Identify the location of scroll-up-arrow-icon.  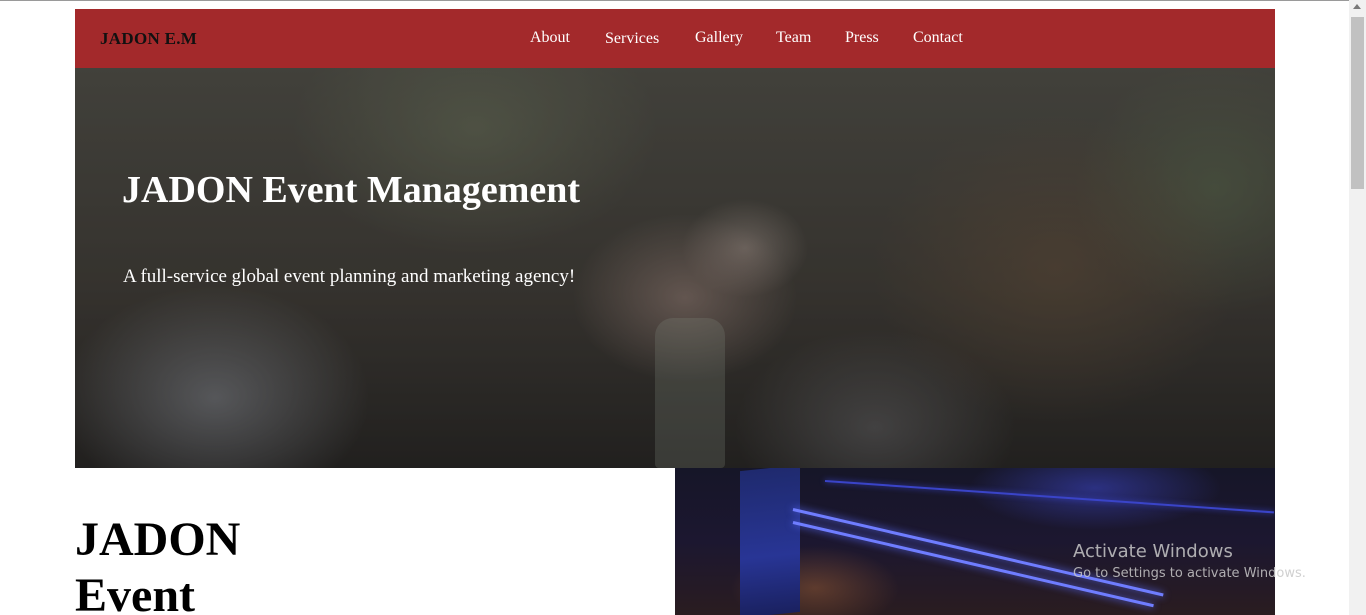
(1357, 6).